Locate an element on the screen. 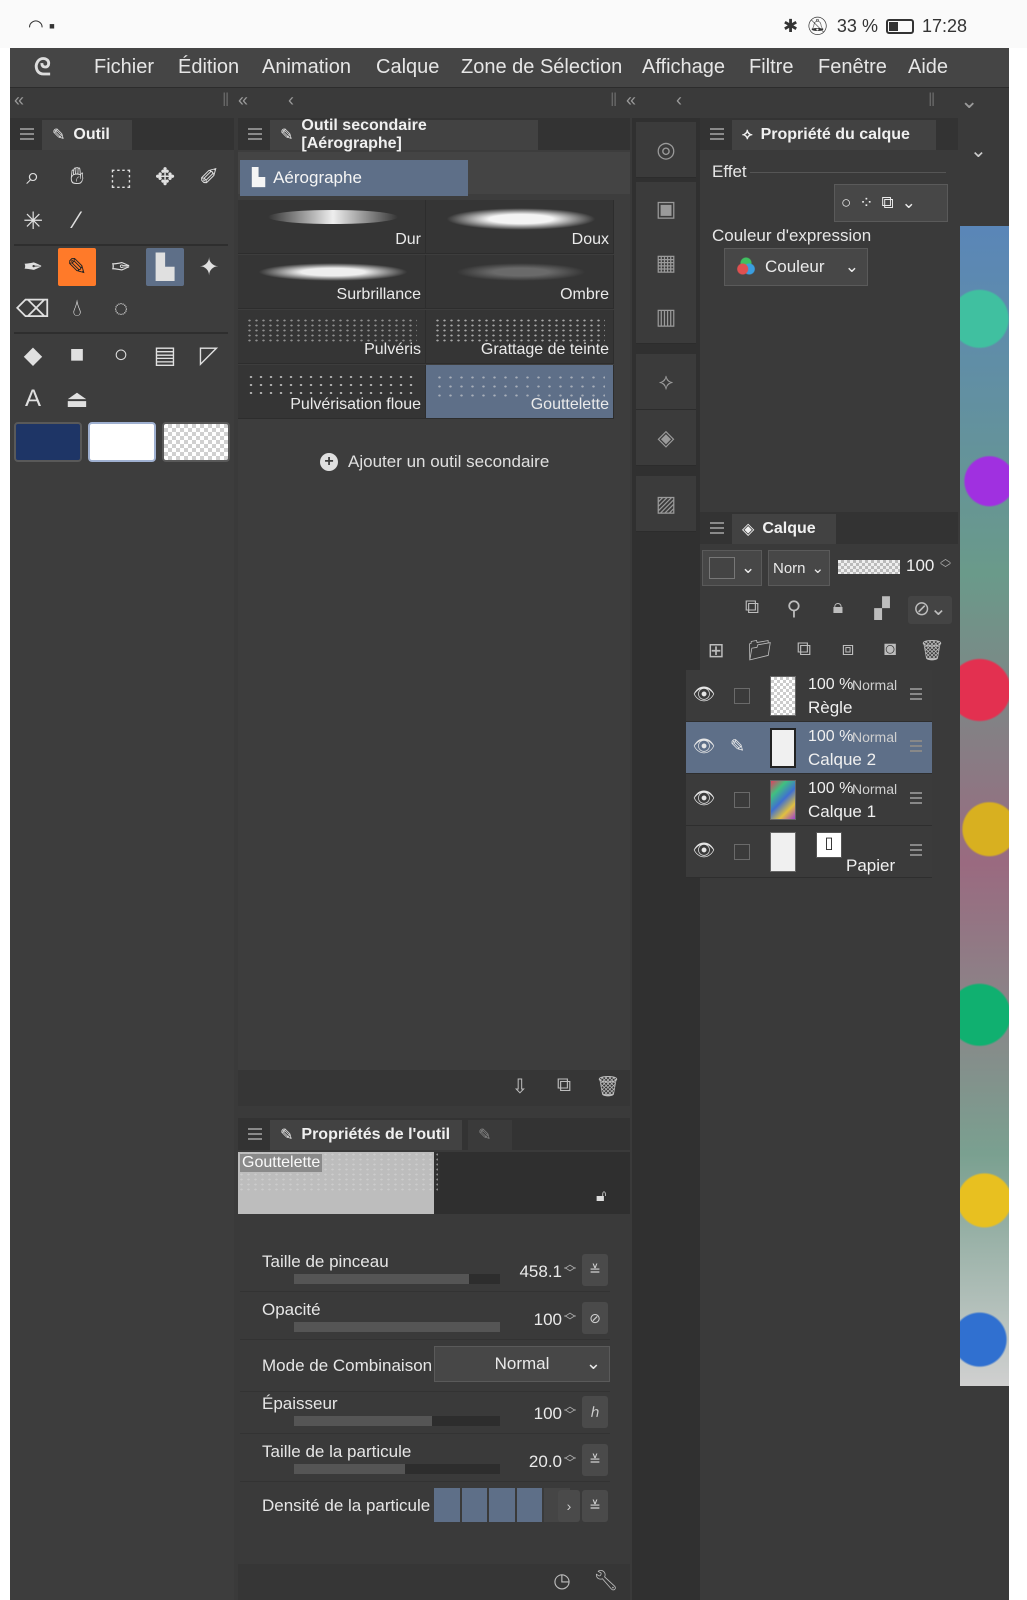  brush-doux: Doux is located at coordinates (520, 227).